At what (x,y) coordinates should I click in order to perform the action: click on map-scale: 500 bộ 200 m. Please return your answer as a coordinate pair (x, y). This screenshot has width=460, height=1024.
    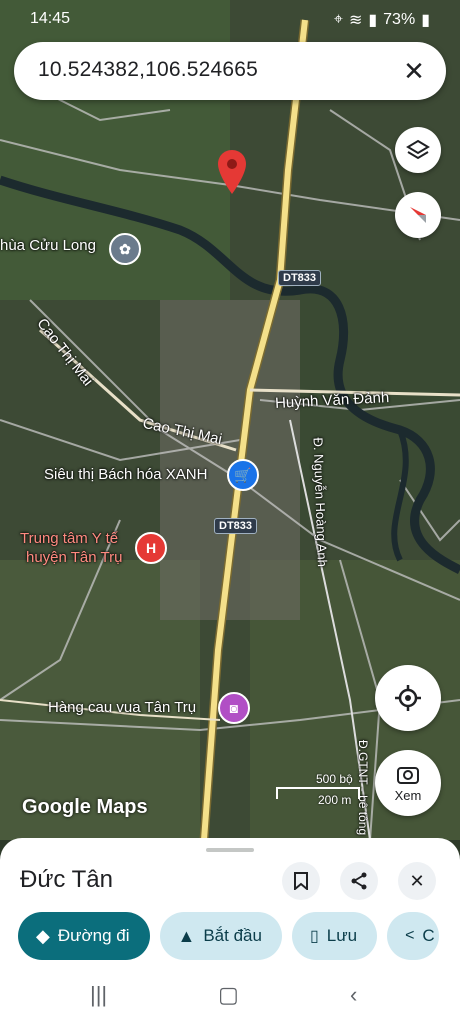
    Looking at the image, I should click on (318, 789).